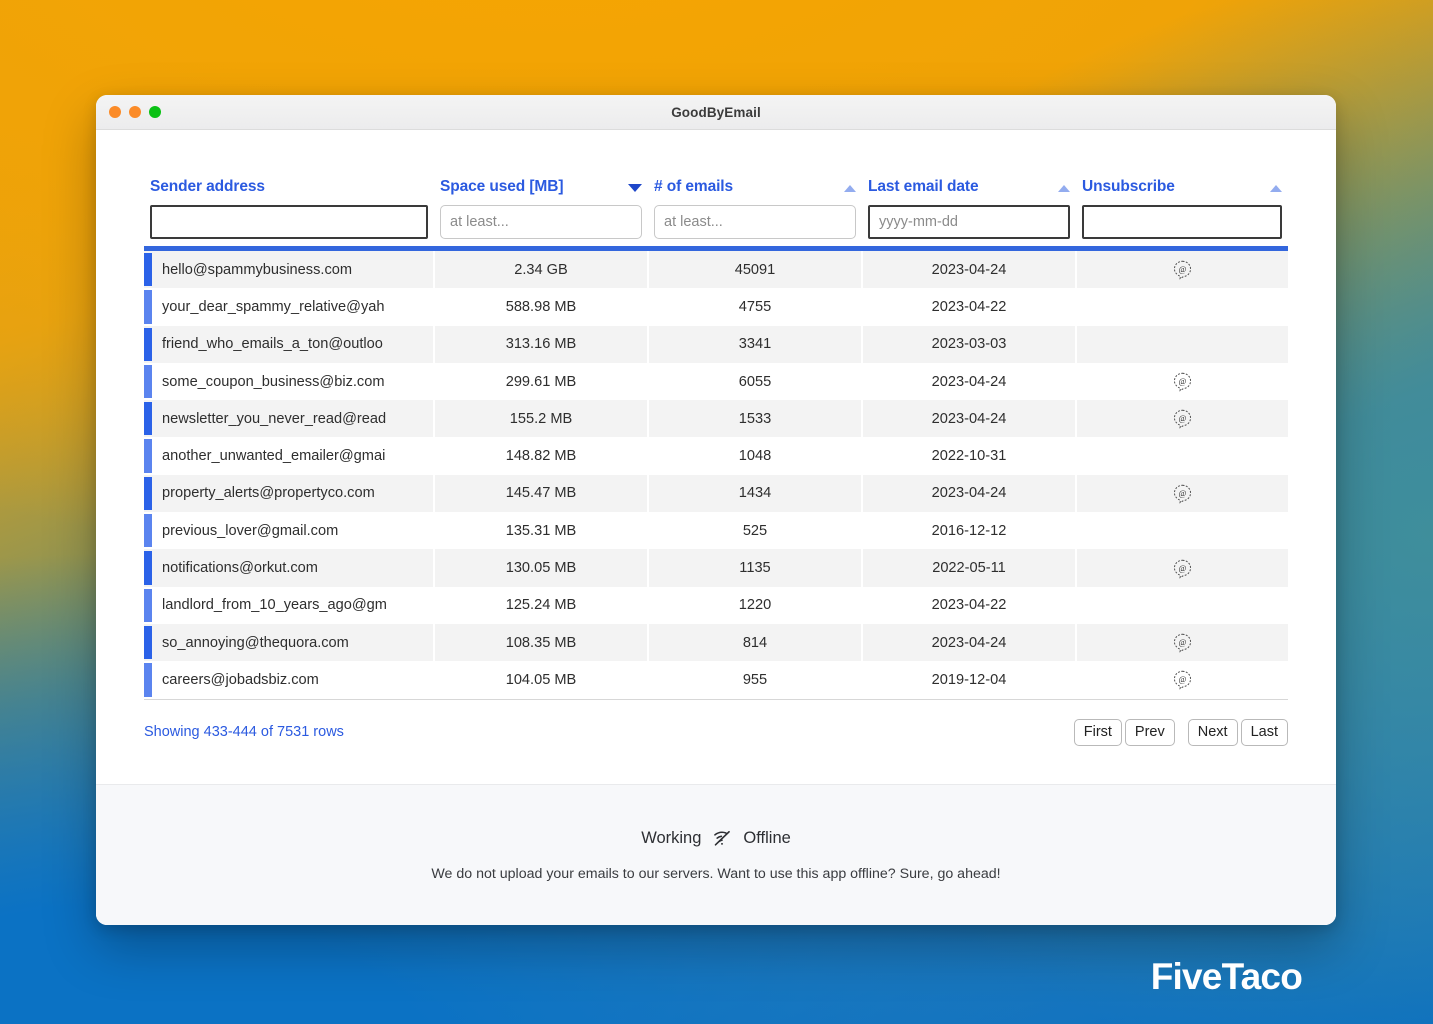 The height and width of the screenshot is (1024, 1433). Describe the element at coordinates (755, 419) in the screenshot. I see `cell-email-count: 1533` at that location.